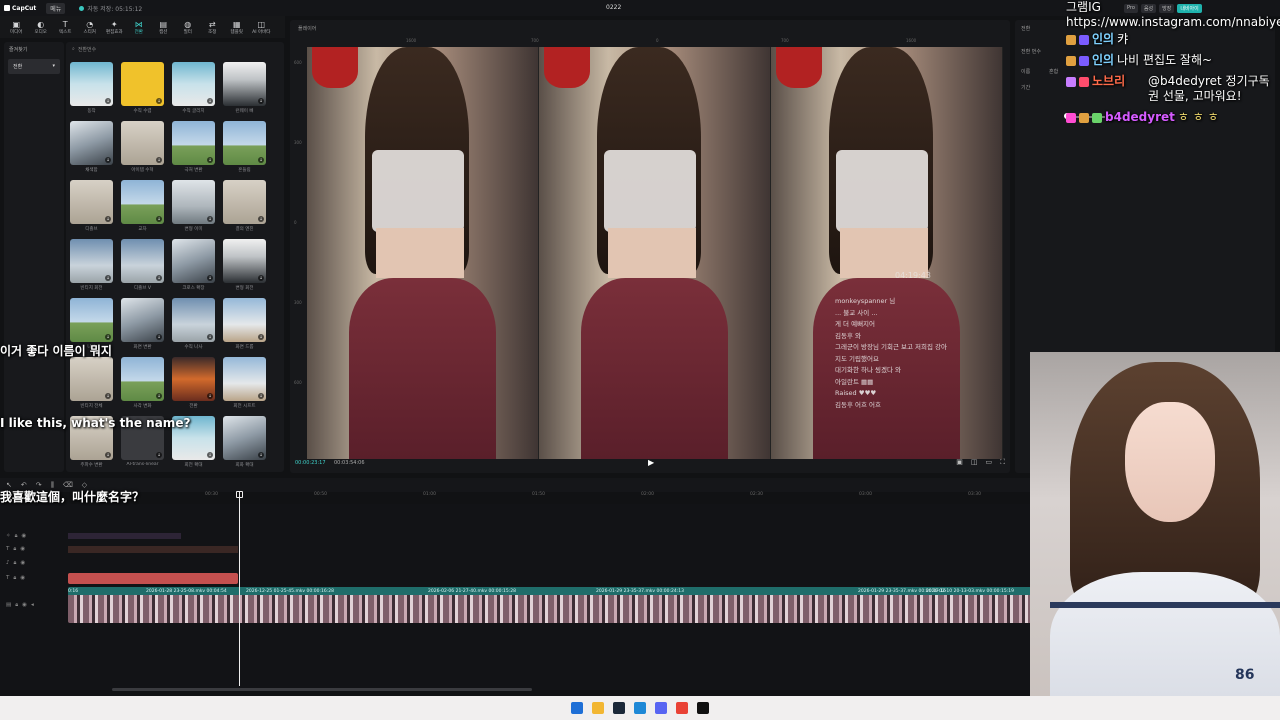 Image resolution: width=1280 pixels, height=720 pixels. What do you see at coordinates (244, 265) in the screenshot?
I see `transition-tile: ↓ 변형 회전` at bounding box center [244, 265].